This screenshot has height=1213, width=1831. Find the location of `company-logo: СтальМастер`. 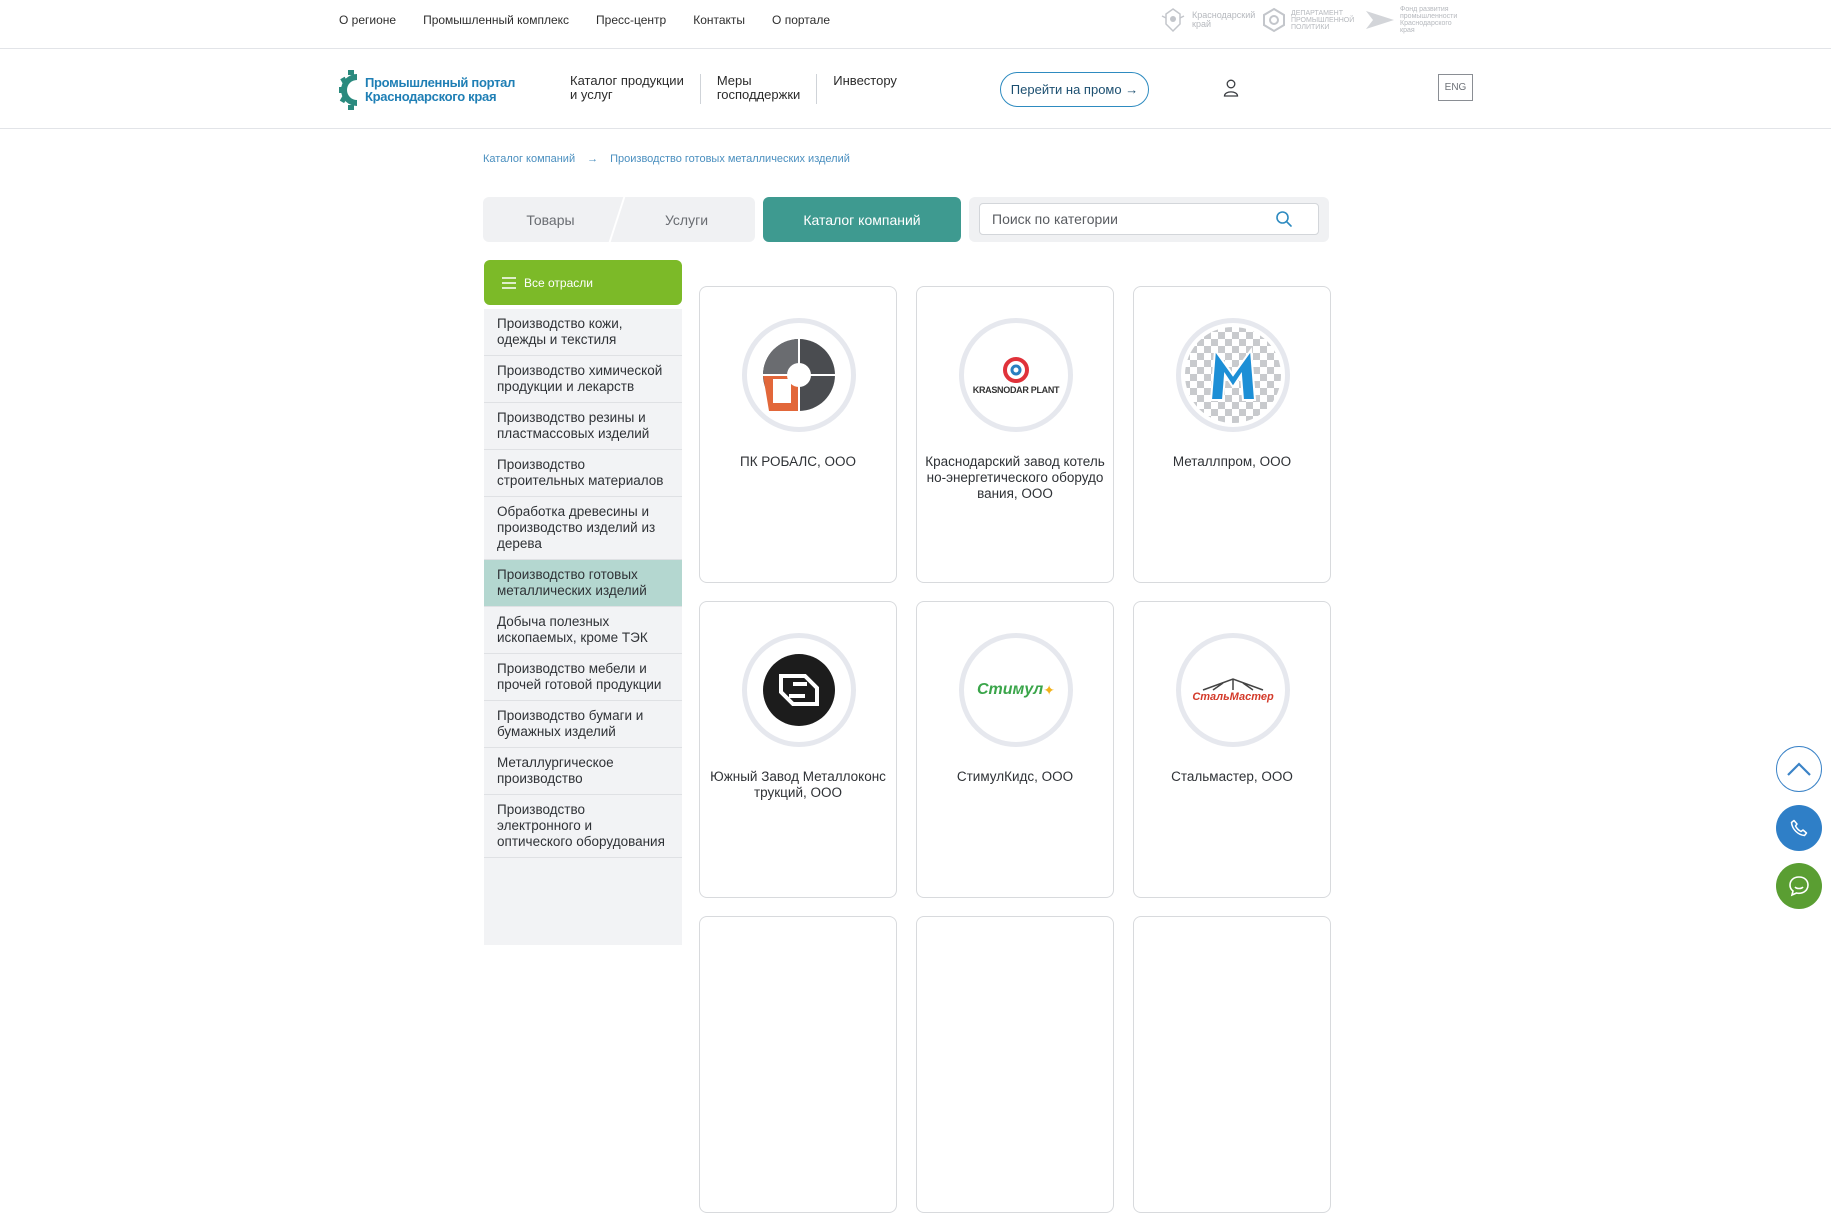

company-logo: СтальМастер is located at coordinates (1233, 690).